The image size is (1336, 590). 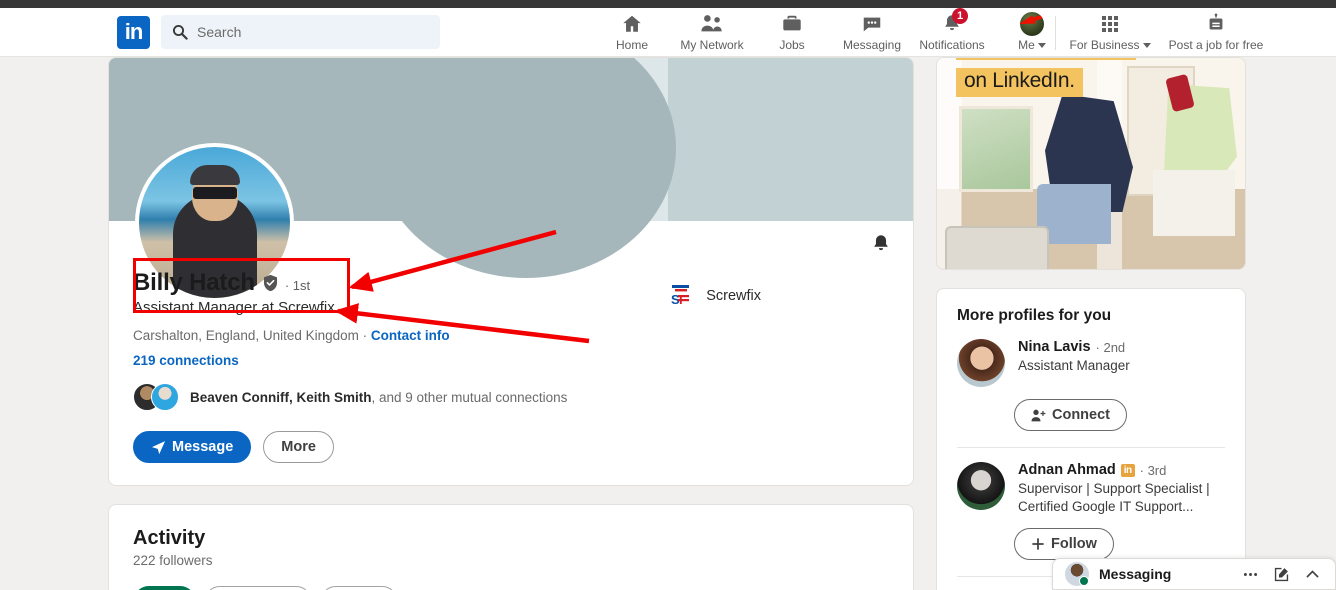 I want to click on activity-pill-selected, so click(x=164, y=588).